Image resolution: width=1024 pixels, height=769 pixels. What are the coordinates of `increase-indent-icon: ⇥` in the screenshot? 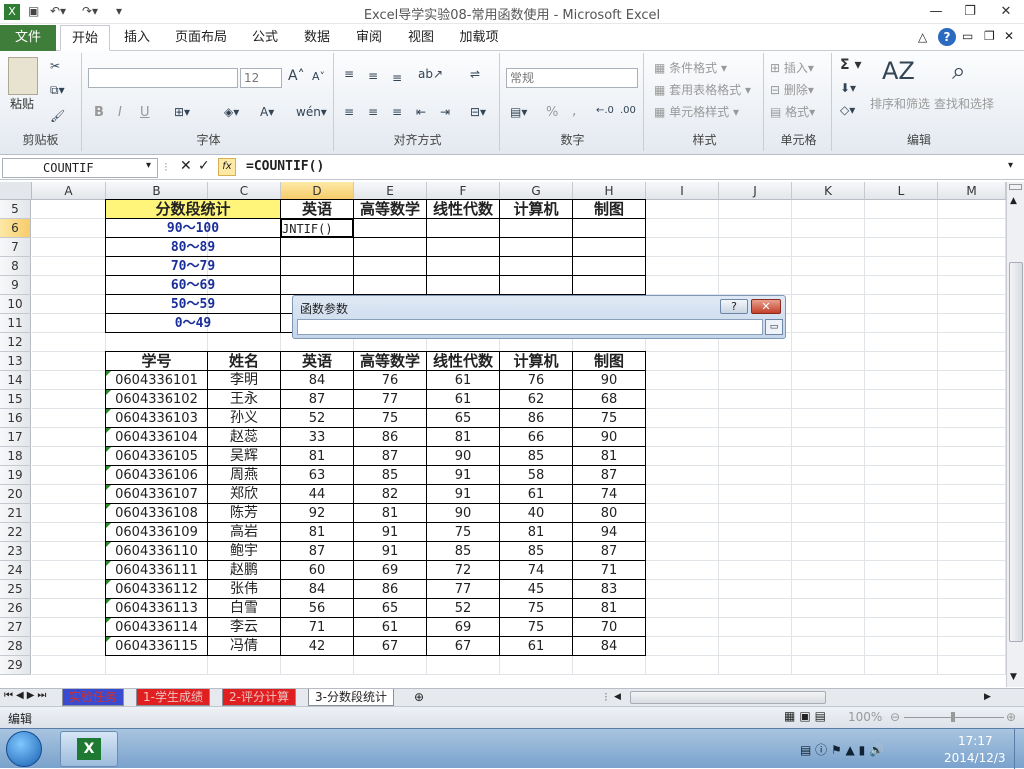 It's located at (445, 112).